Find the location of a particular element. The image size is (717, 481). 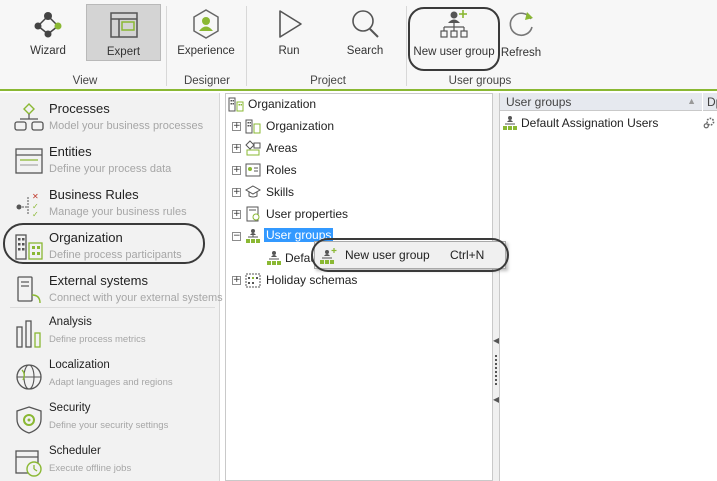

group-label-user-groups: User groups is located at coordinates (480, 81).